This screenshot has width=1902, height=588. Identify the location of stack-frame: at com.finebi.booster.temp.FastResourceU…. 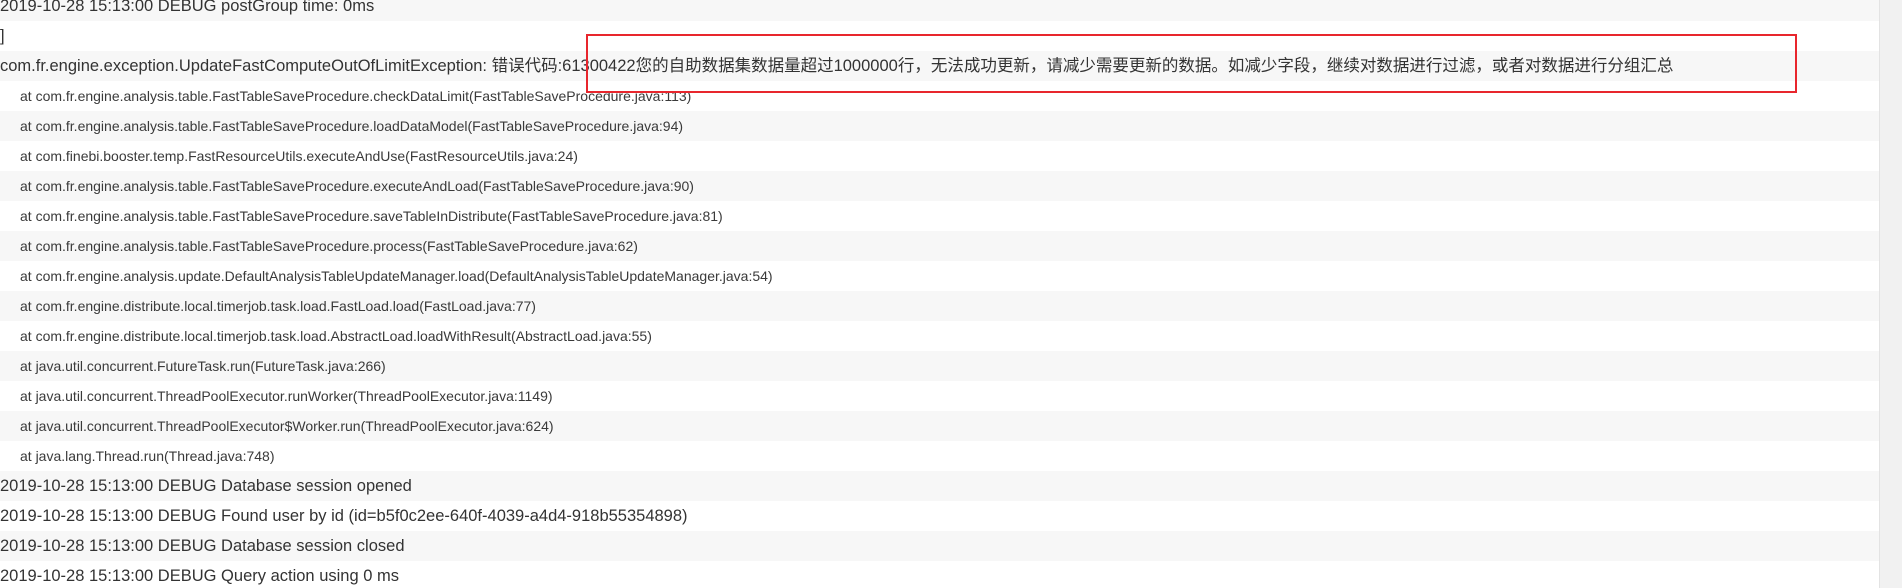
(940, 156).